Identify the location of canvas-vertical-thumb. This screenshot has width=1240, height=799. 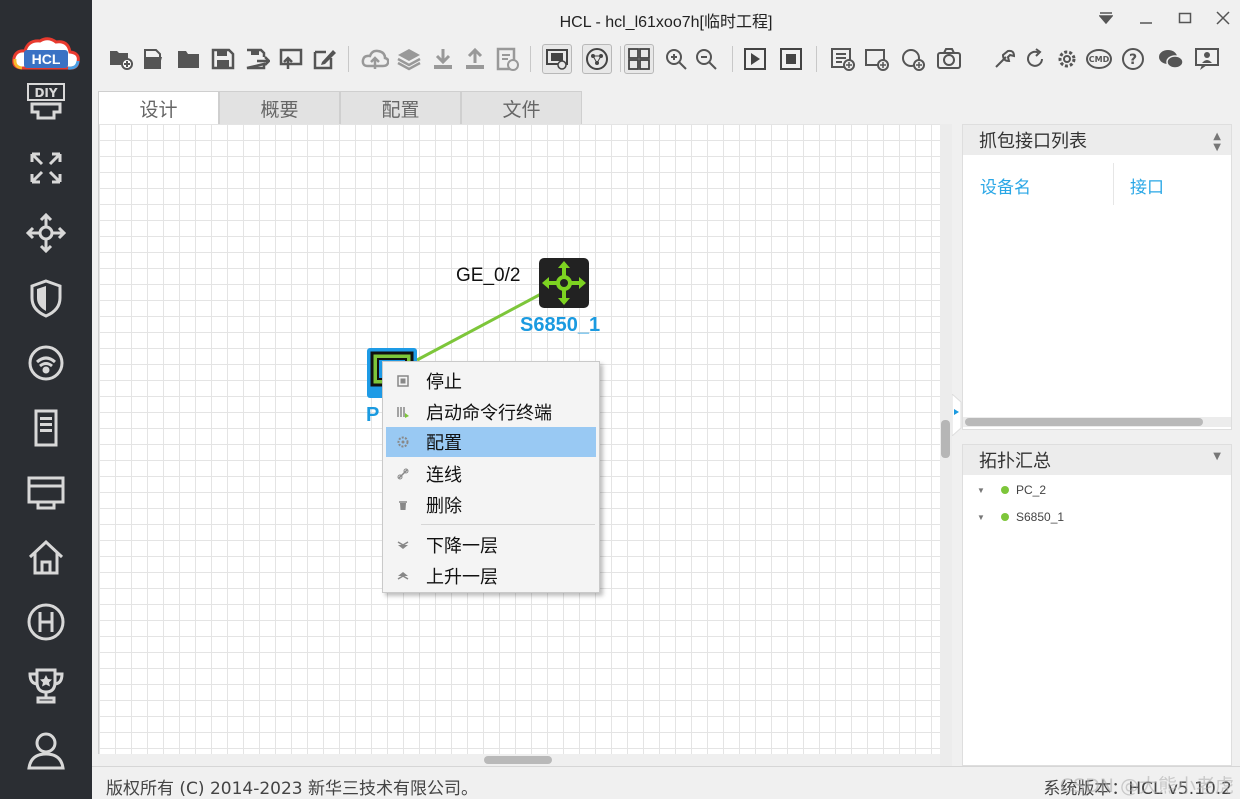
(945, 439).